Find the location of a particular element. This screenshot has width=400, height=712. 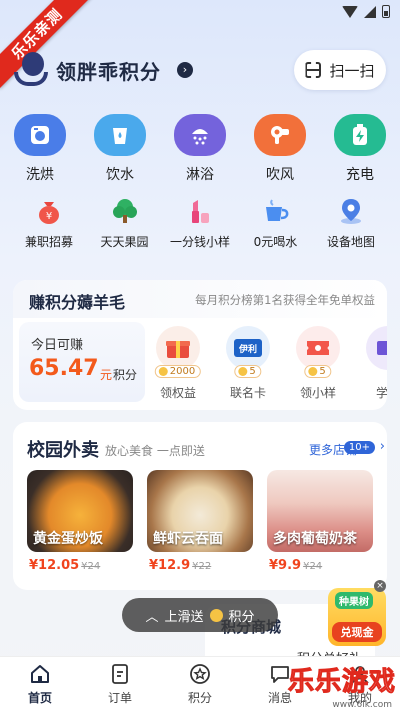

close-icon: × is located at coordinates (380, 586).